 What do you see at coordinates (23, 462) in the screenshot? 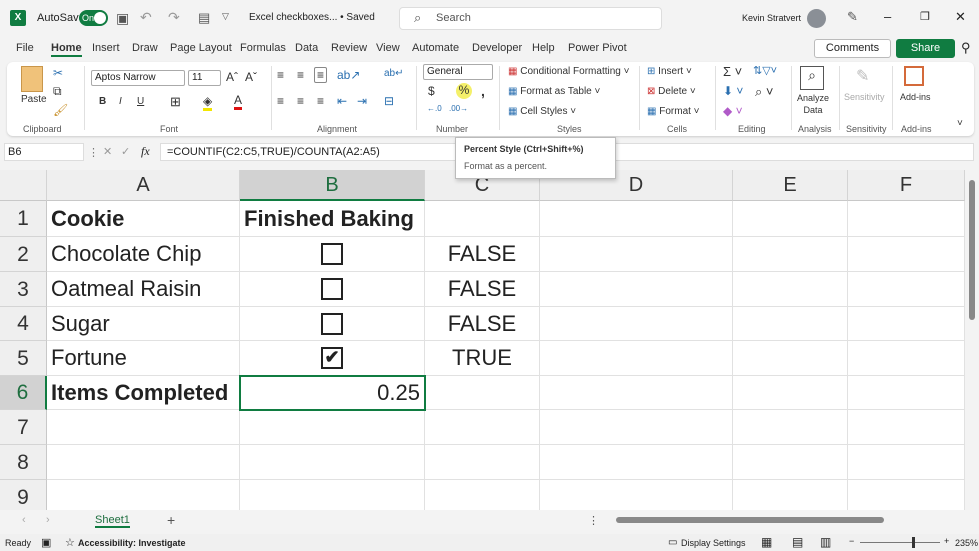
I see `row-header-8: 8` at bounding box center [23, 462].